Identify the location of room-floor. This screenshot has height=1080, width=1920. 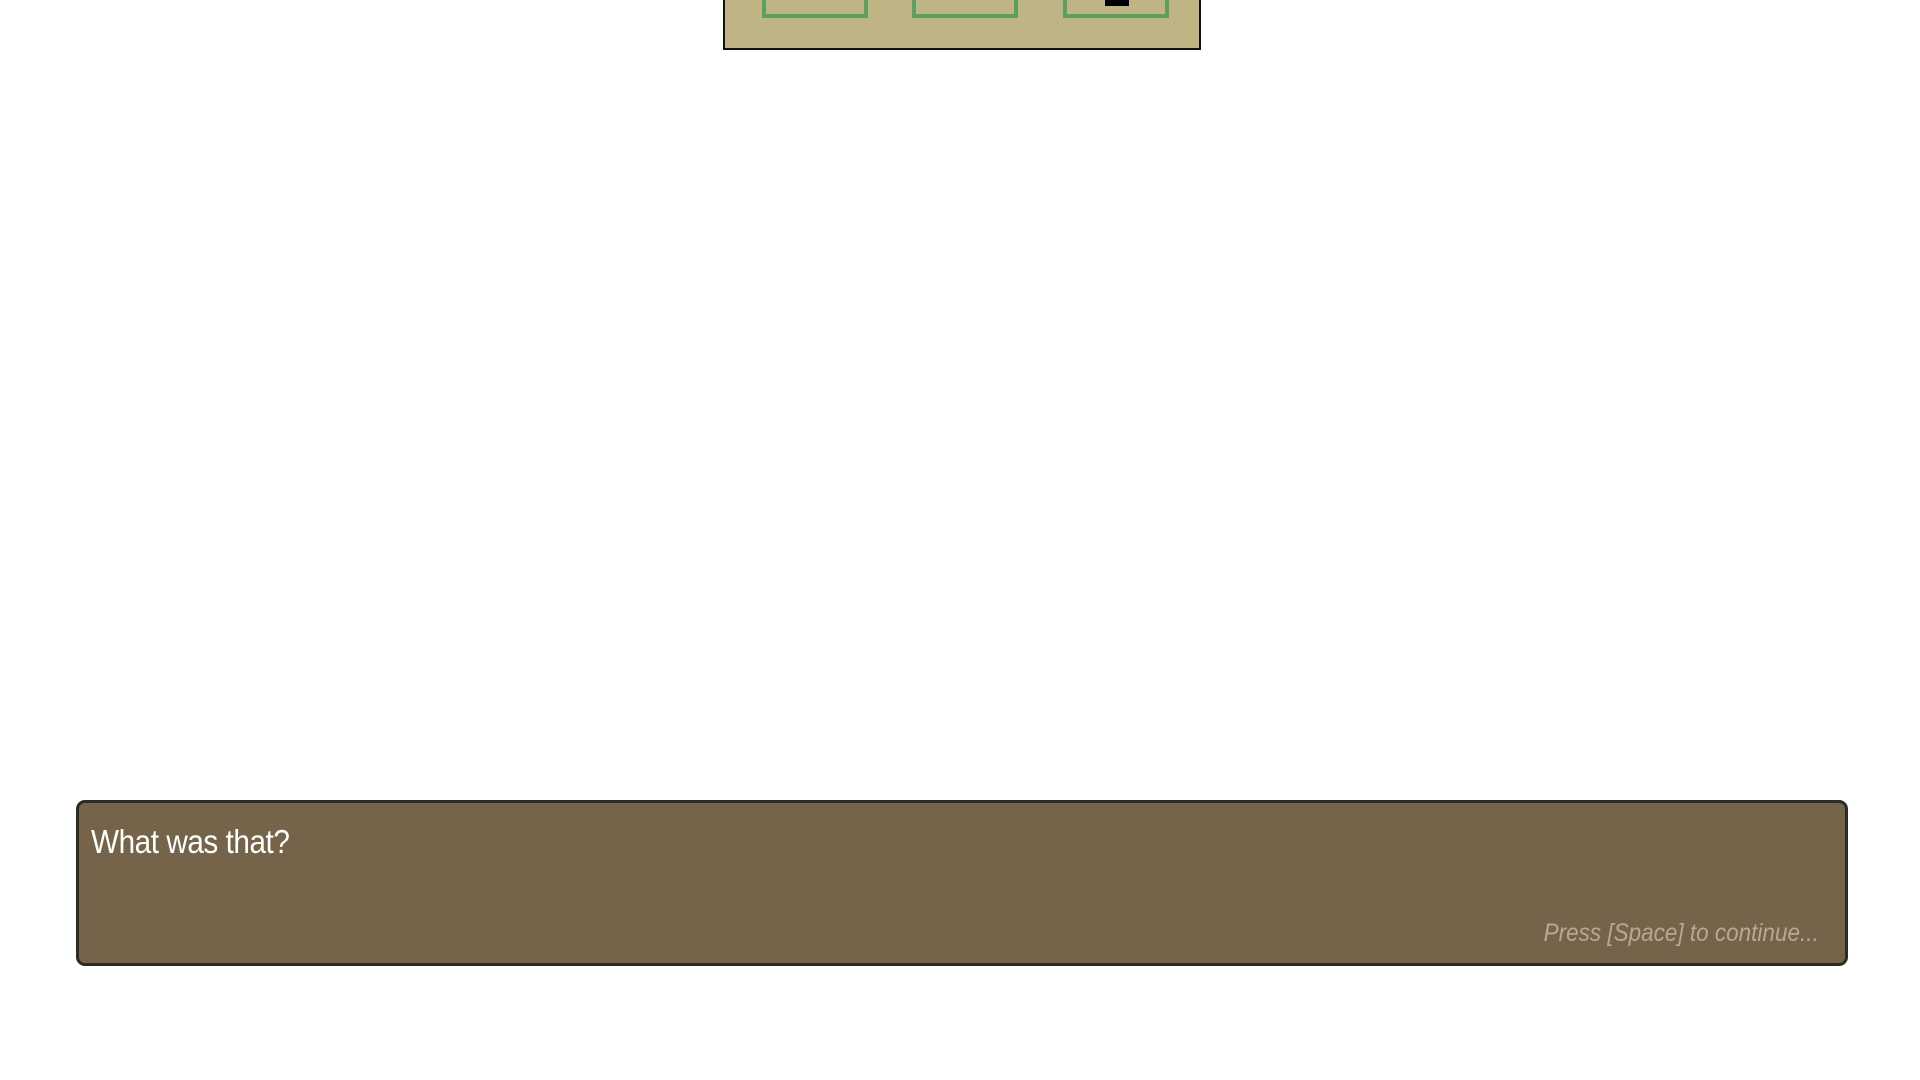
(962, 25).